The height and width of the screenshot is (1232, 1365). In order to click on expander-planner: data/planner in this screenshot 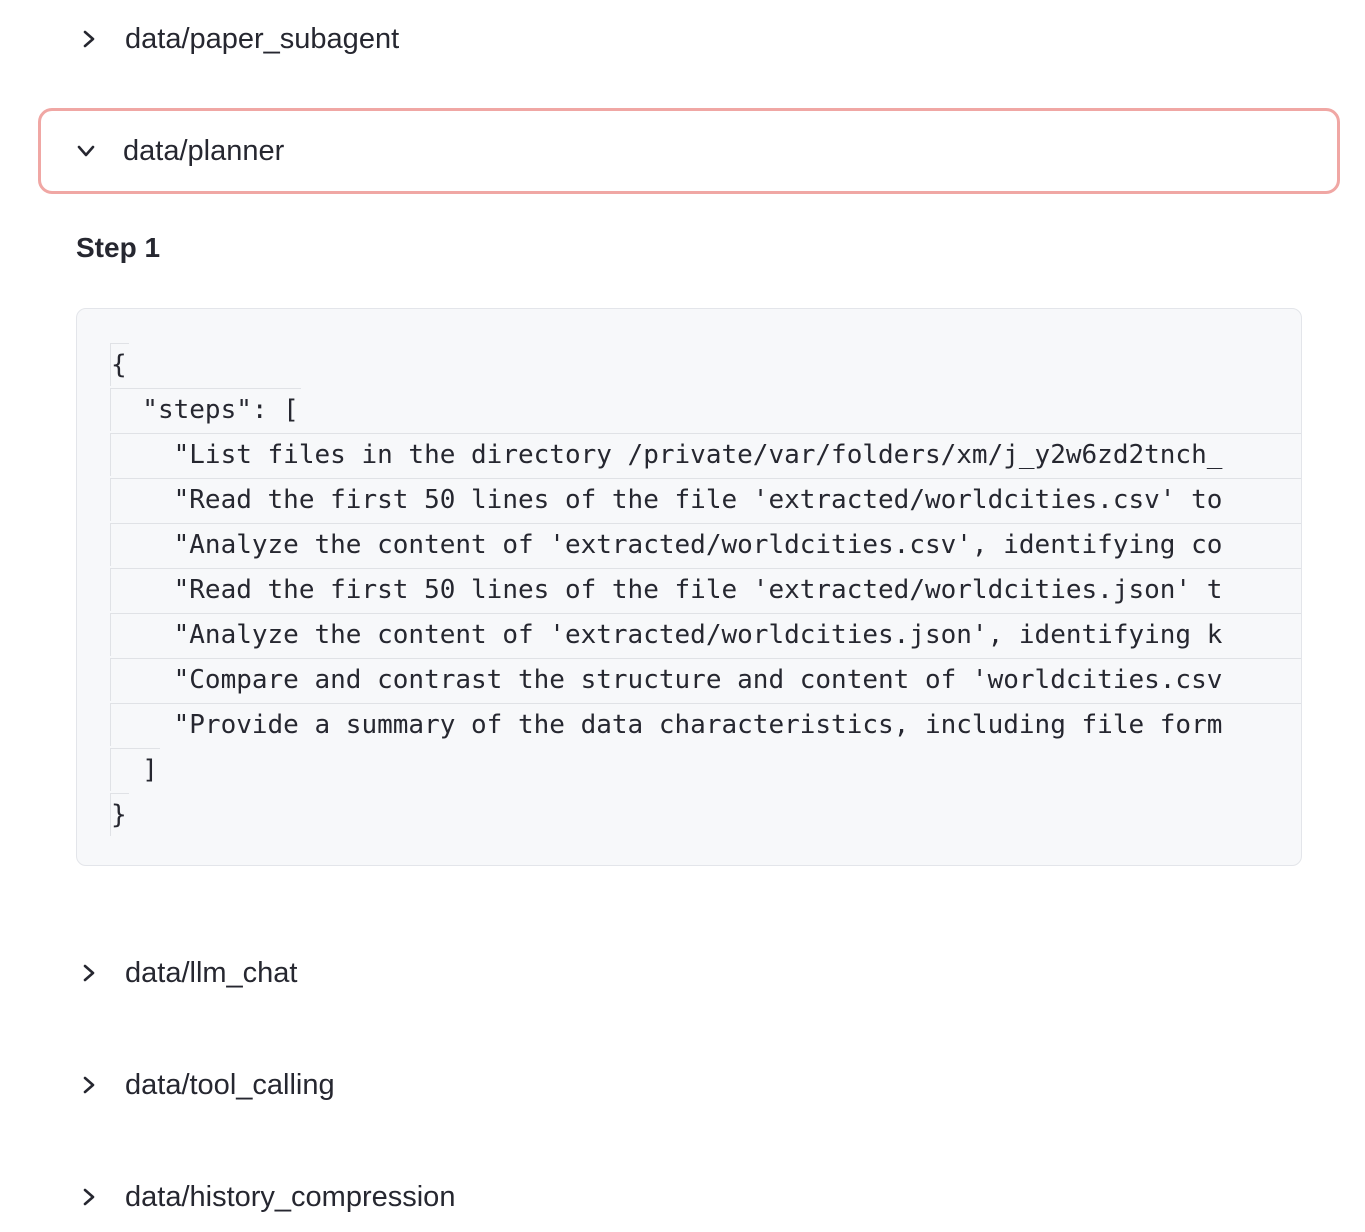, I will do `click(689, 151)`.